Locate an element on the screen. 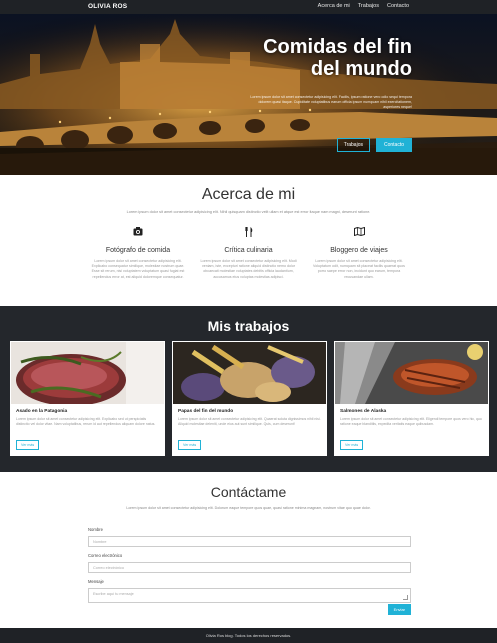  feature-title: Bloggero de viajes is located at coordinates (359, 250).